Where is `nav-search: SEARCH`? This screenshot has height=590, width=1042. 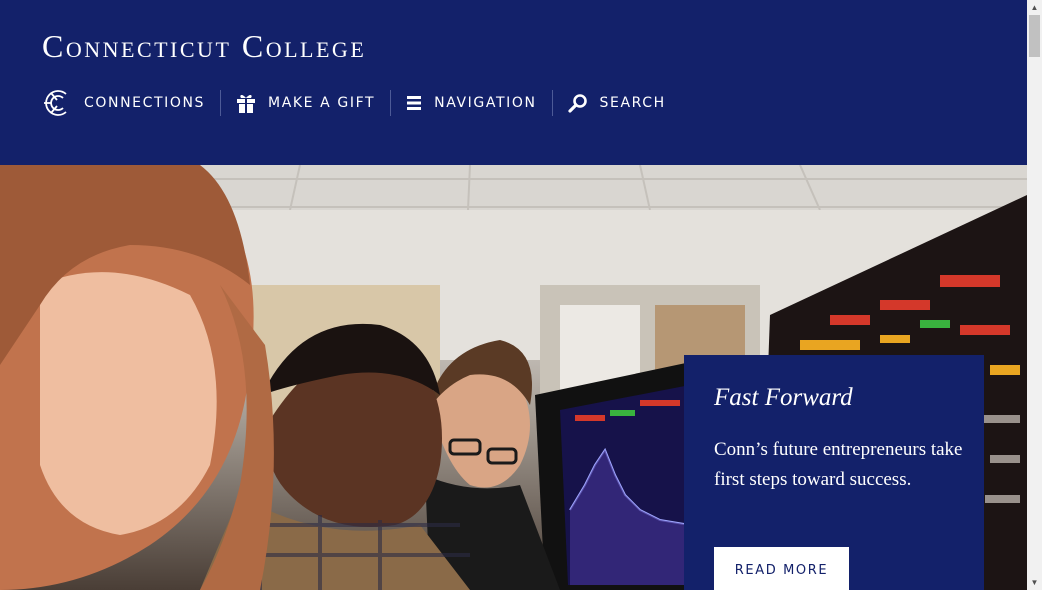 nav-search: SEARCH is located at coordinates (616, 103).